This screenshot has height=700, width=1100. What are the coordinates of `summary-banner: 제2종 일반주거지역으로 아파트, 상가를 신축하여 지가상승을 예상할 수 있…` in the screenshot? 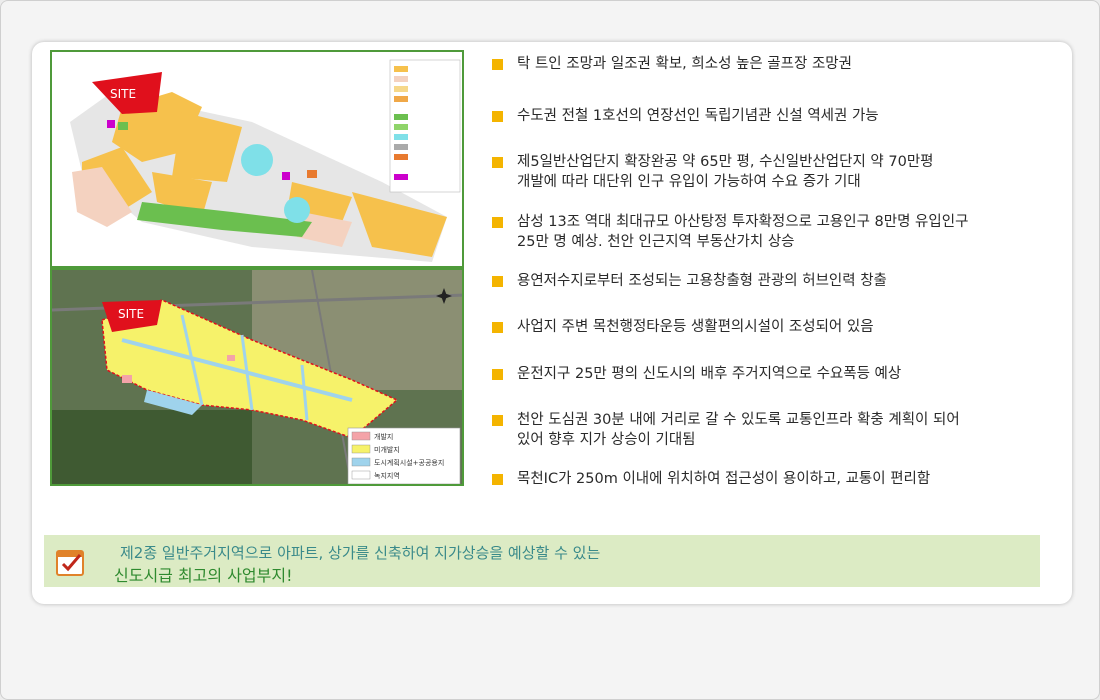 It's located at (542, 561).